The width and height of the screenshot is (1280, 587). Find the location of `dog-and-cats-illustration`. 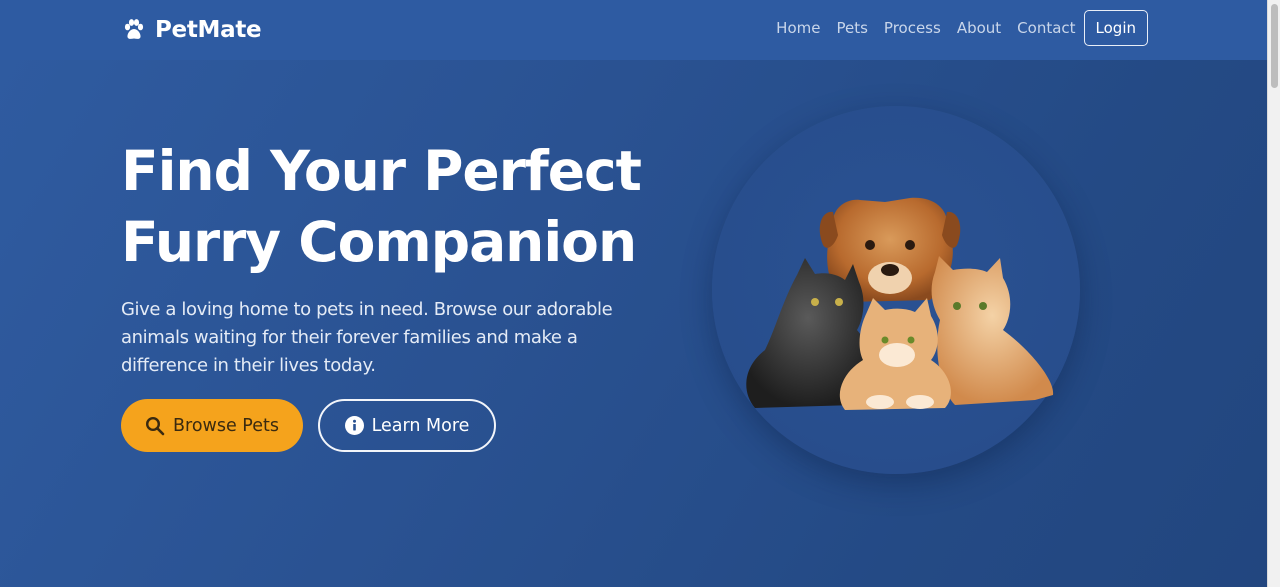

dog-and-cats-illustration is located at coordinates (900, 303).